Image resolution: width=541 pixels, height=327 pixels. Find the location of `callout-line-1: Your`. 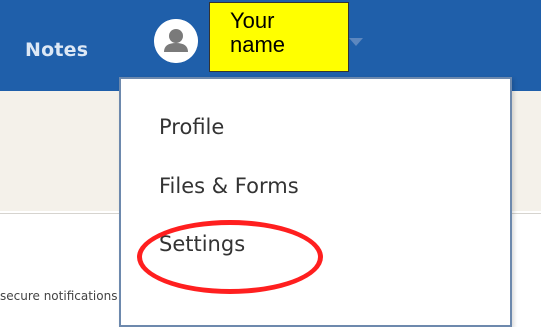

callout-line-1: Your is located at coordinates (252, 20).